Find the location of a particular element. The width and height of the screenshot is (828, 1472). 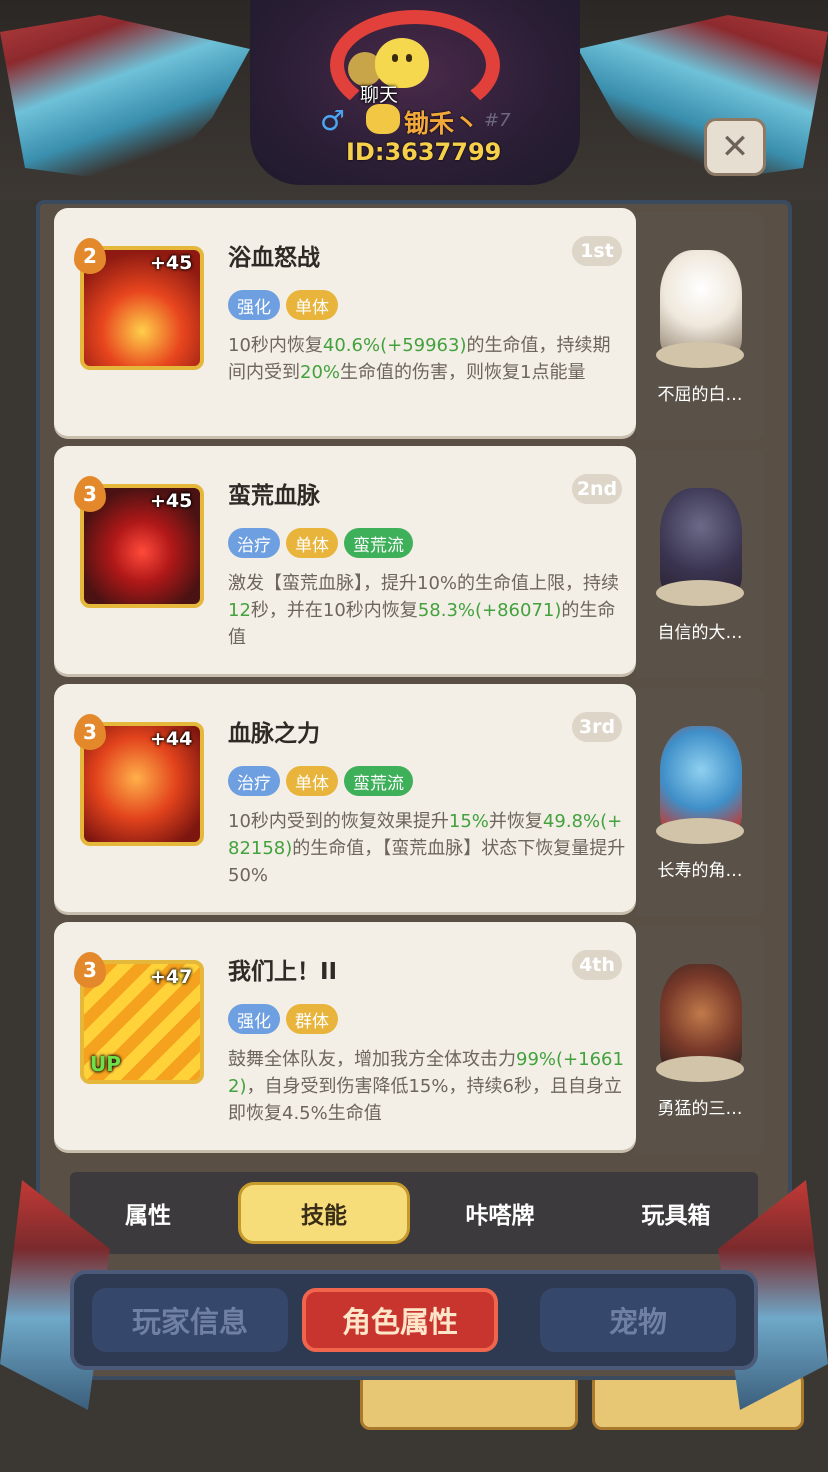

skill-value-highlight: 40.6%(+59963) is located at coordinates (394, 345).